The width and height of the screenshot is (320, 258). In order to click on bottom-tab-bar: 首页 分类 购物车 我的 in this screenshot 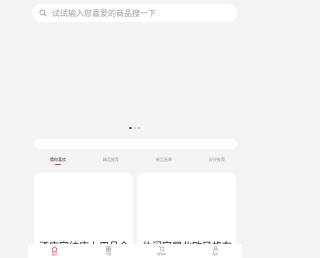, I will do `click(135, 251)`.